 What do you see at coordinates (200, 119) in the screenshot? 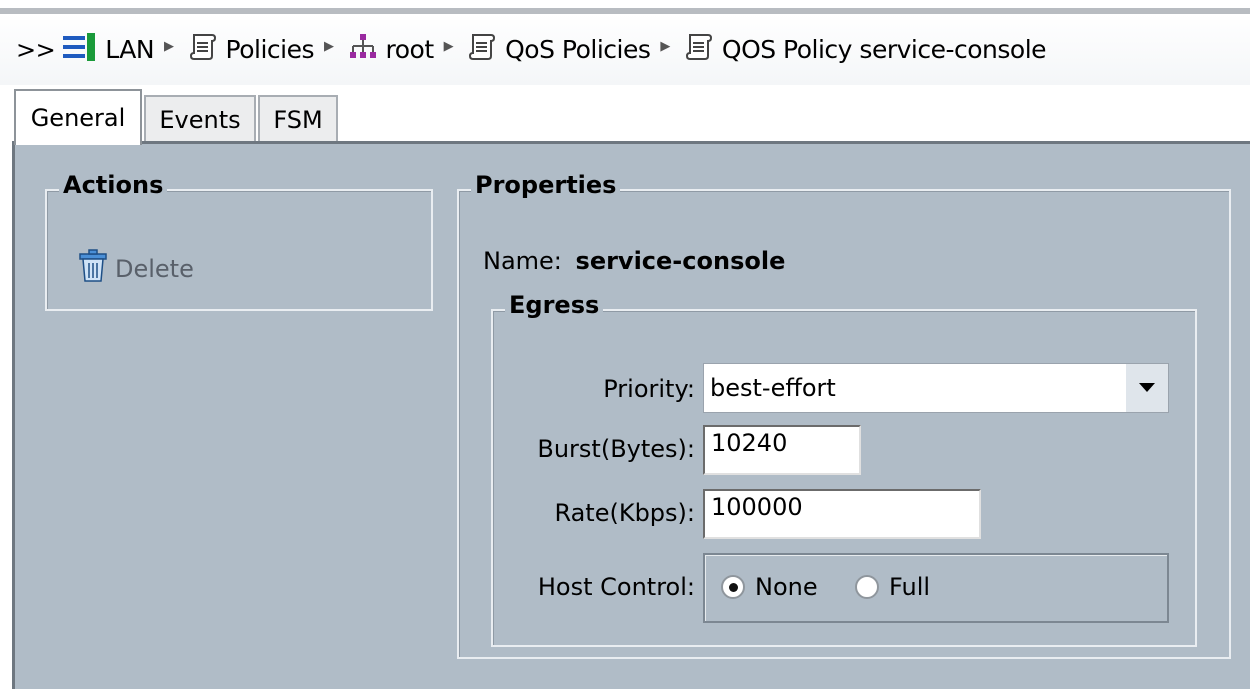
I see `tab-events: Events` at bounding box center [200, 119].